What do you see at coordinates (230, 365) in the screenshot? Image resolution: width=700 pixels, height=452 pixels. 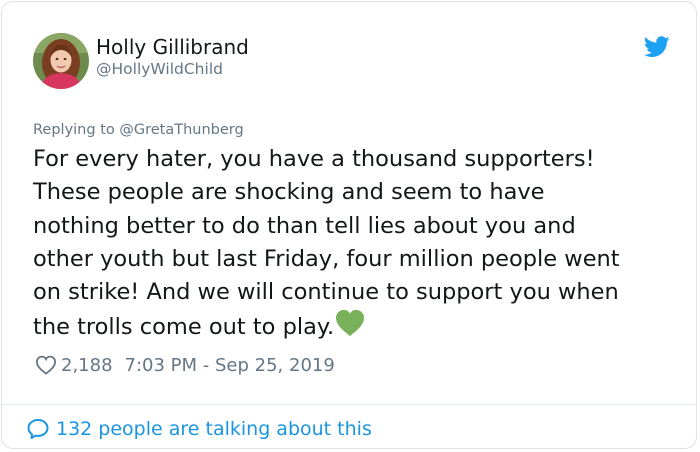 I see `tweet-timestamp: 7:03 PM - Sep 25, 2019` at bounding box center [230, 365].